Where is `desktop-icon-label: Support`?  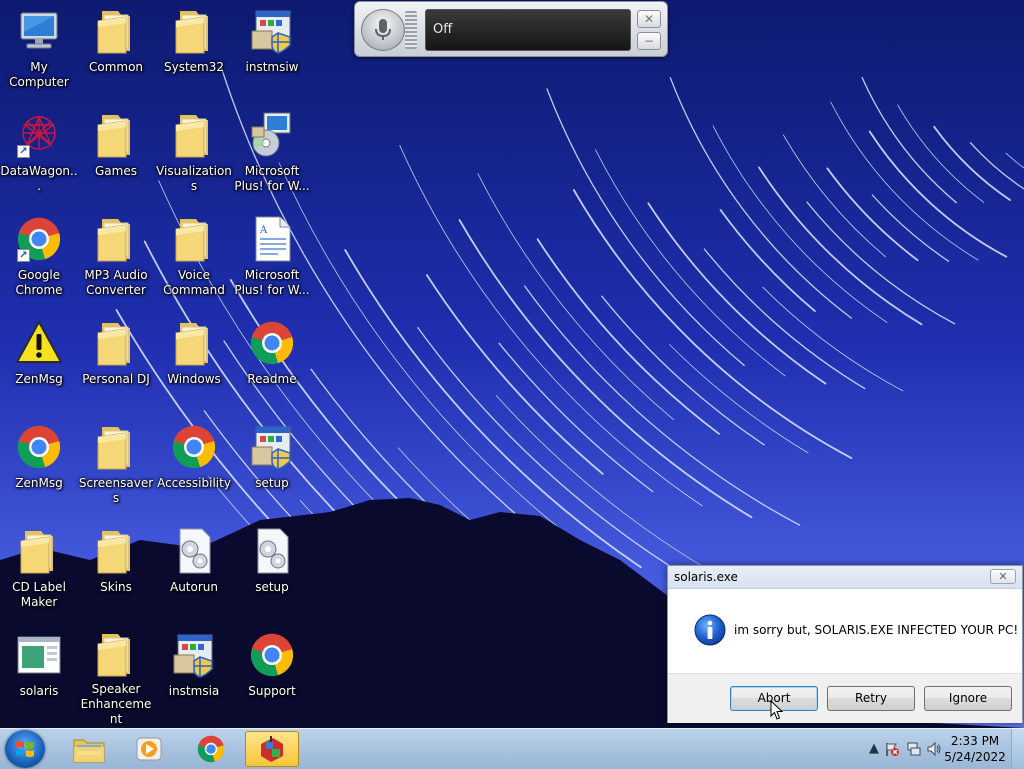
desktop-icon-label: Support is located at coordinates (272, 691).